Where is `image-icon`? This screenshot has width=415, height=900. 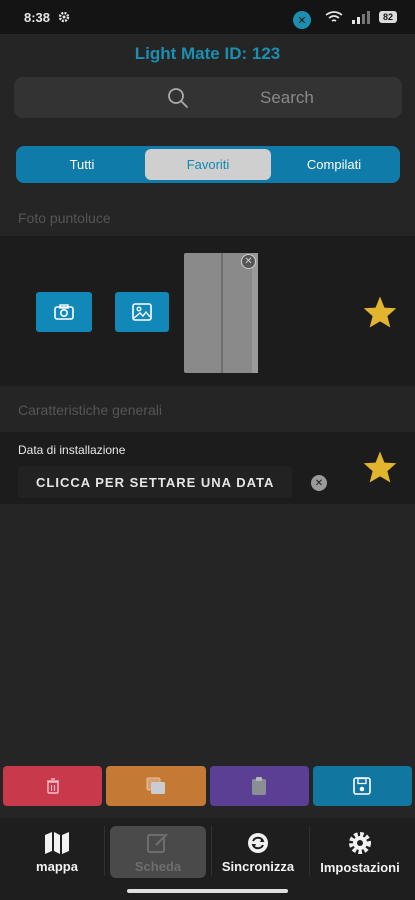
image-icon is located at coordinates (142, 312).